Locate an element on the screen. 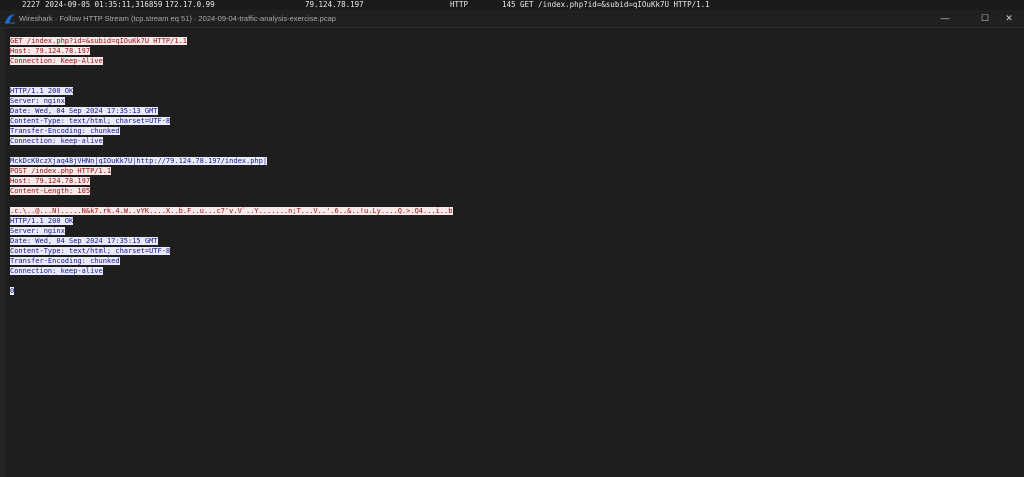 Image resolution: width=1024 pixels, height=477 pixels. packet-number: 2227 is located at coordinates (31, 4).